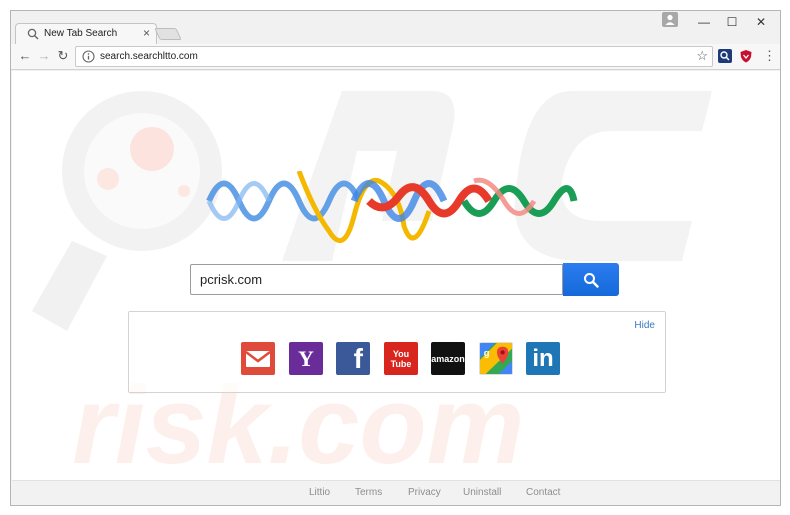 This screenshot has height=515, width=790. I want to click on yahoo-icon: Y, so click(306, 358).